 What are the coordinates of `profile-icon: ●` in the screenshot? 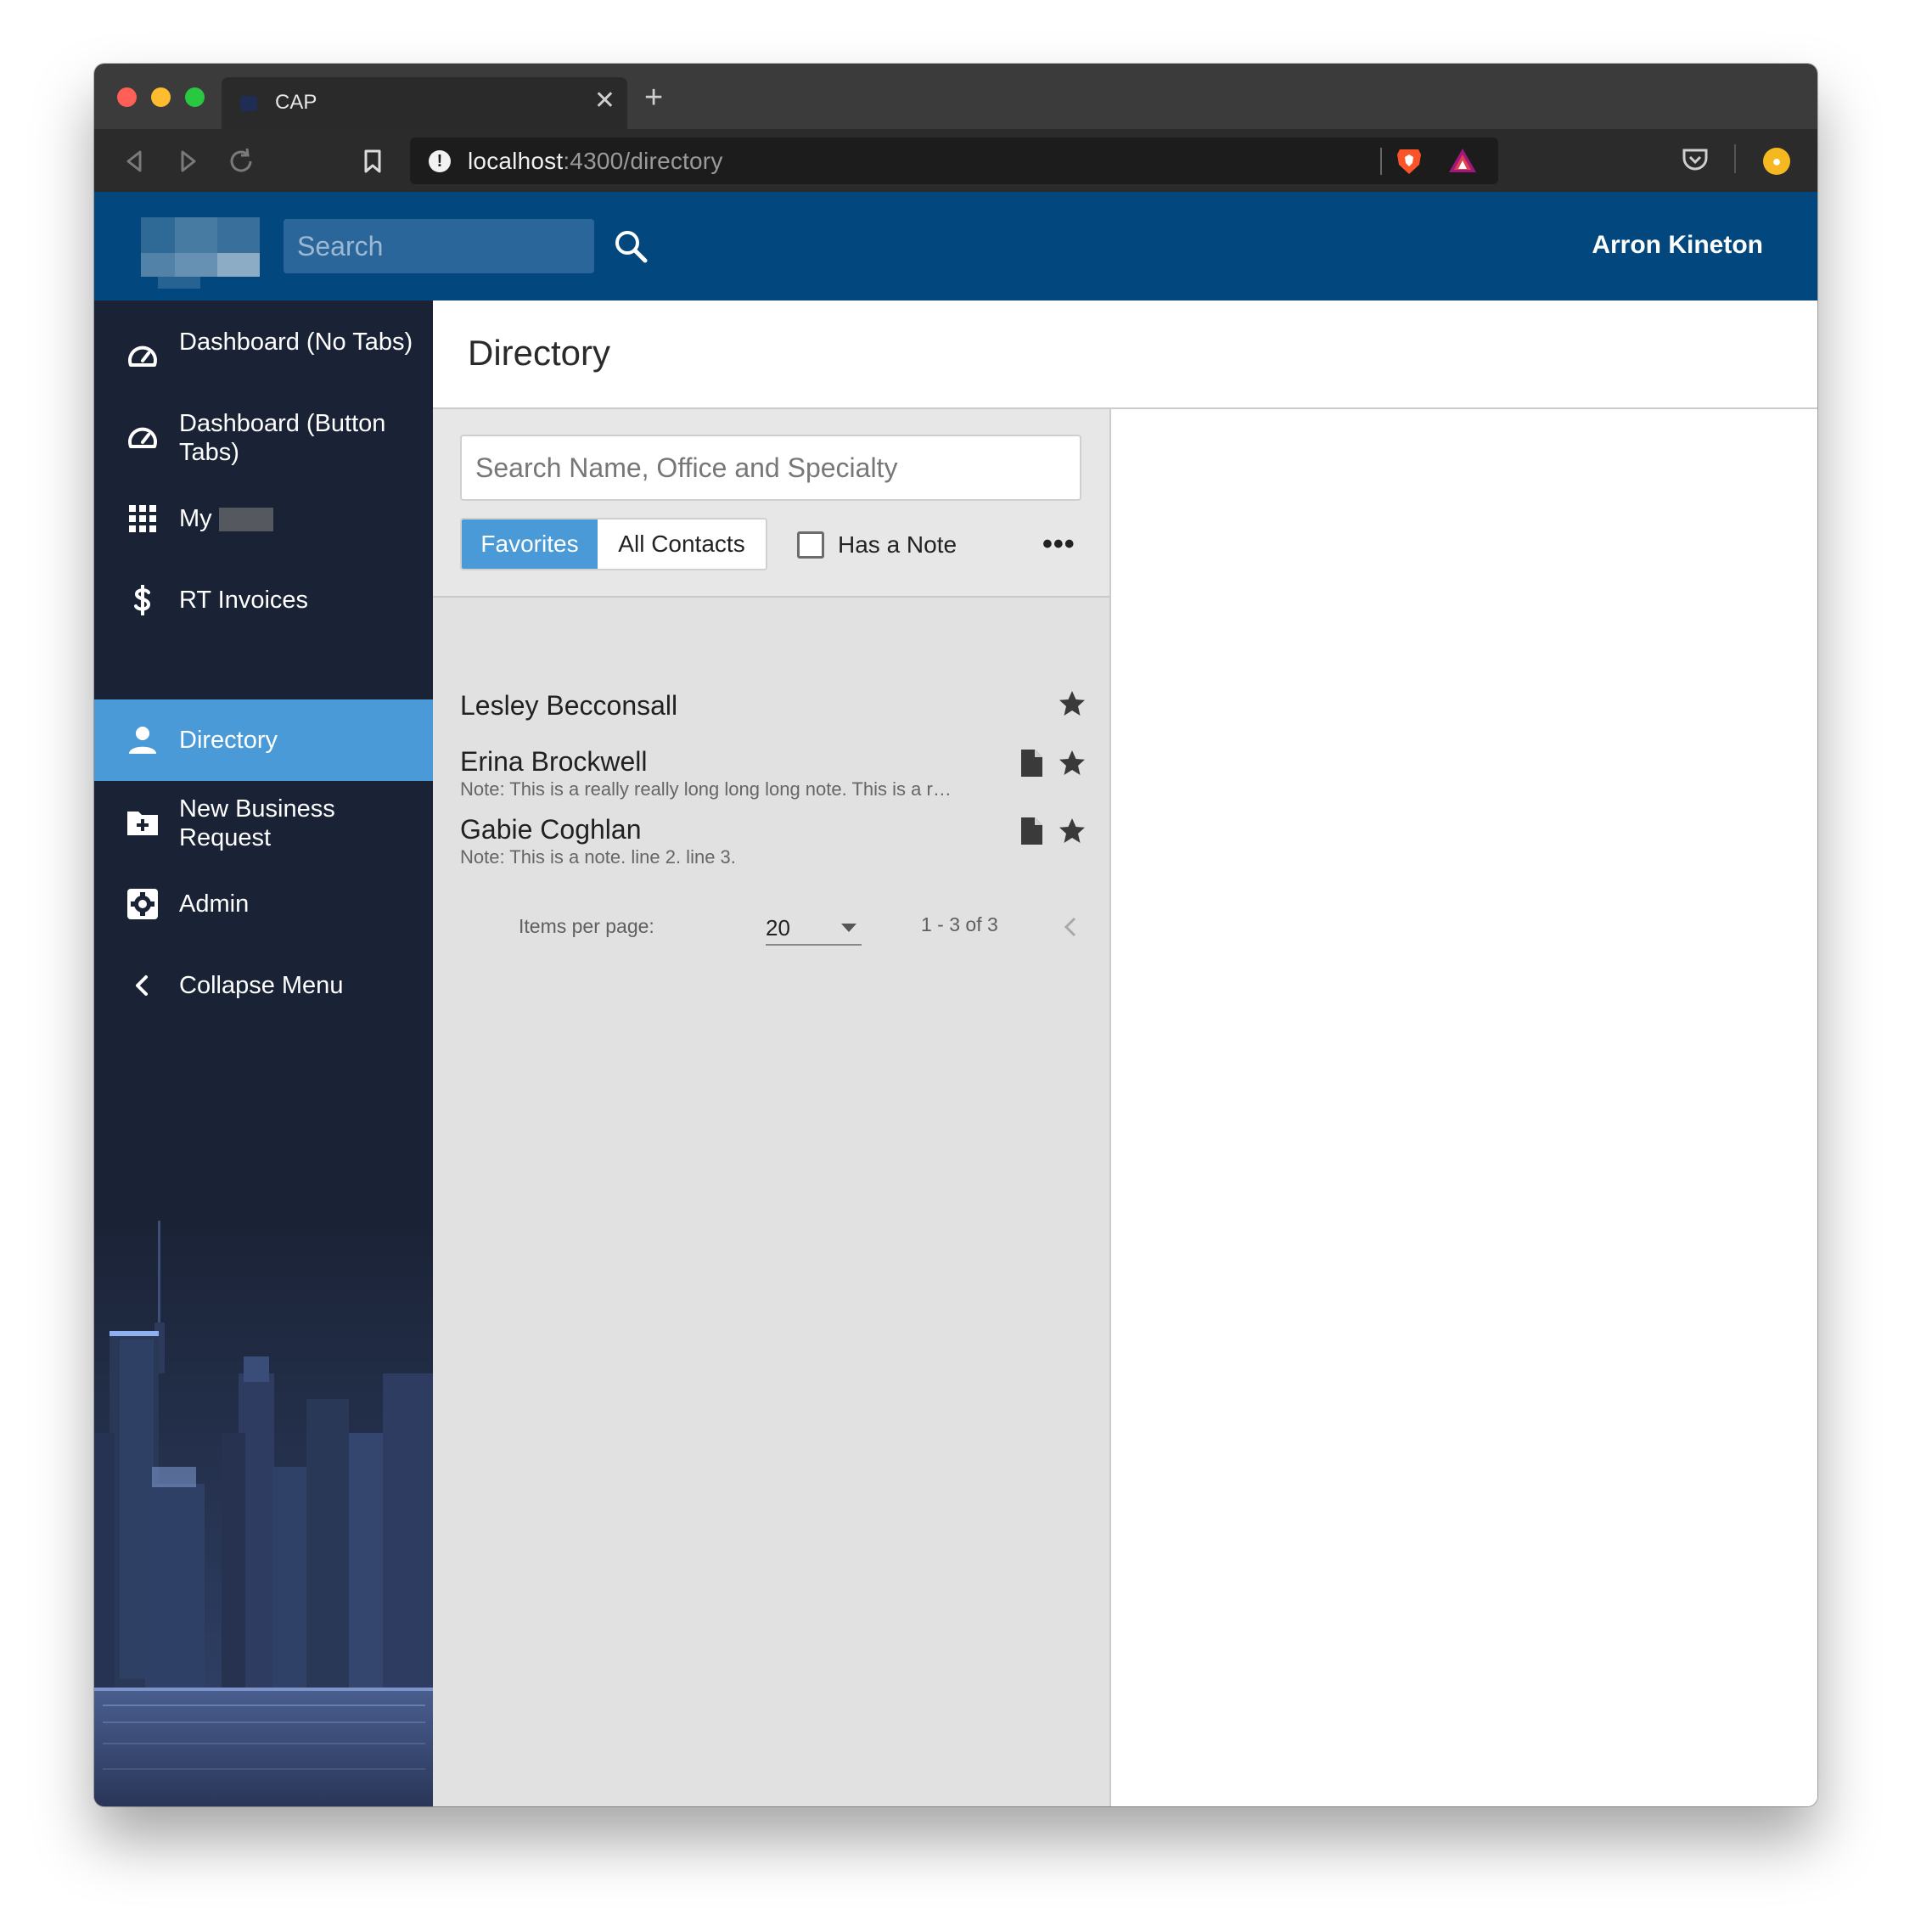 It's located at (1776, 161).